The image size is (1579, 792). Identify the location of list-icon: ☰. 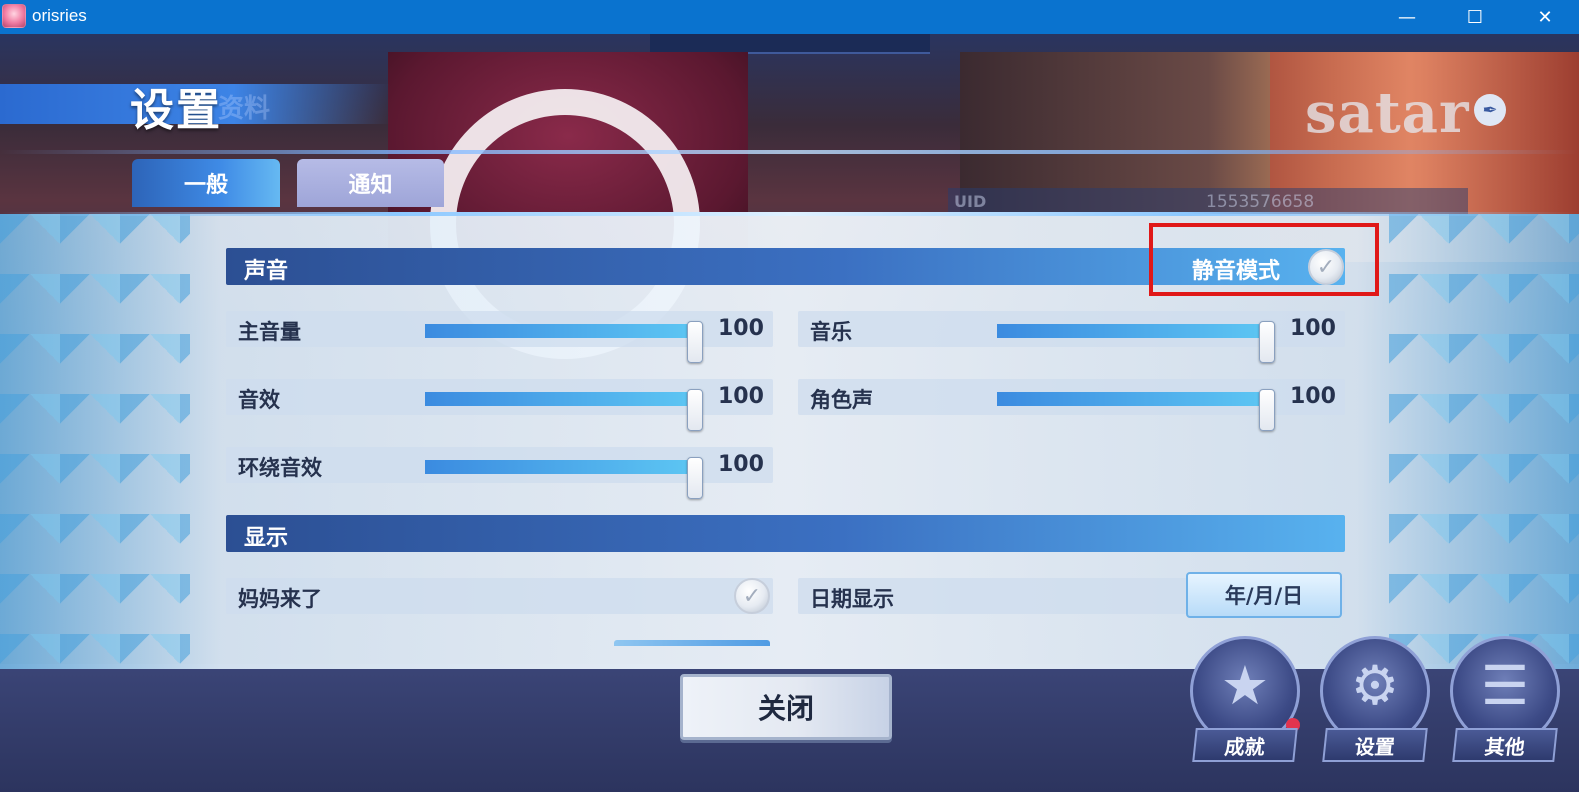
(1505, 685).